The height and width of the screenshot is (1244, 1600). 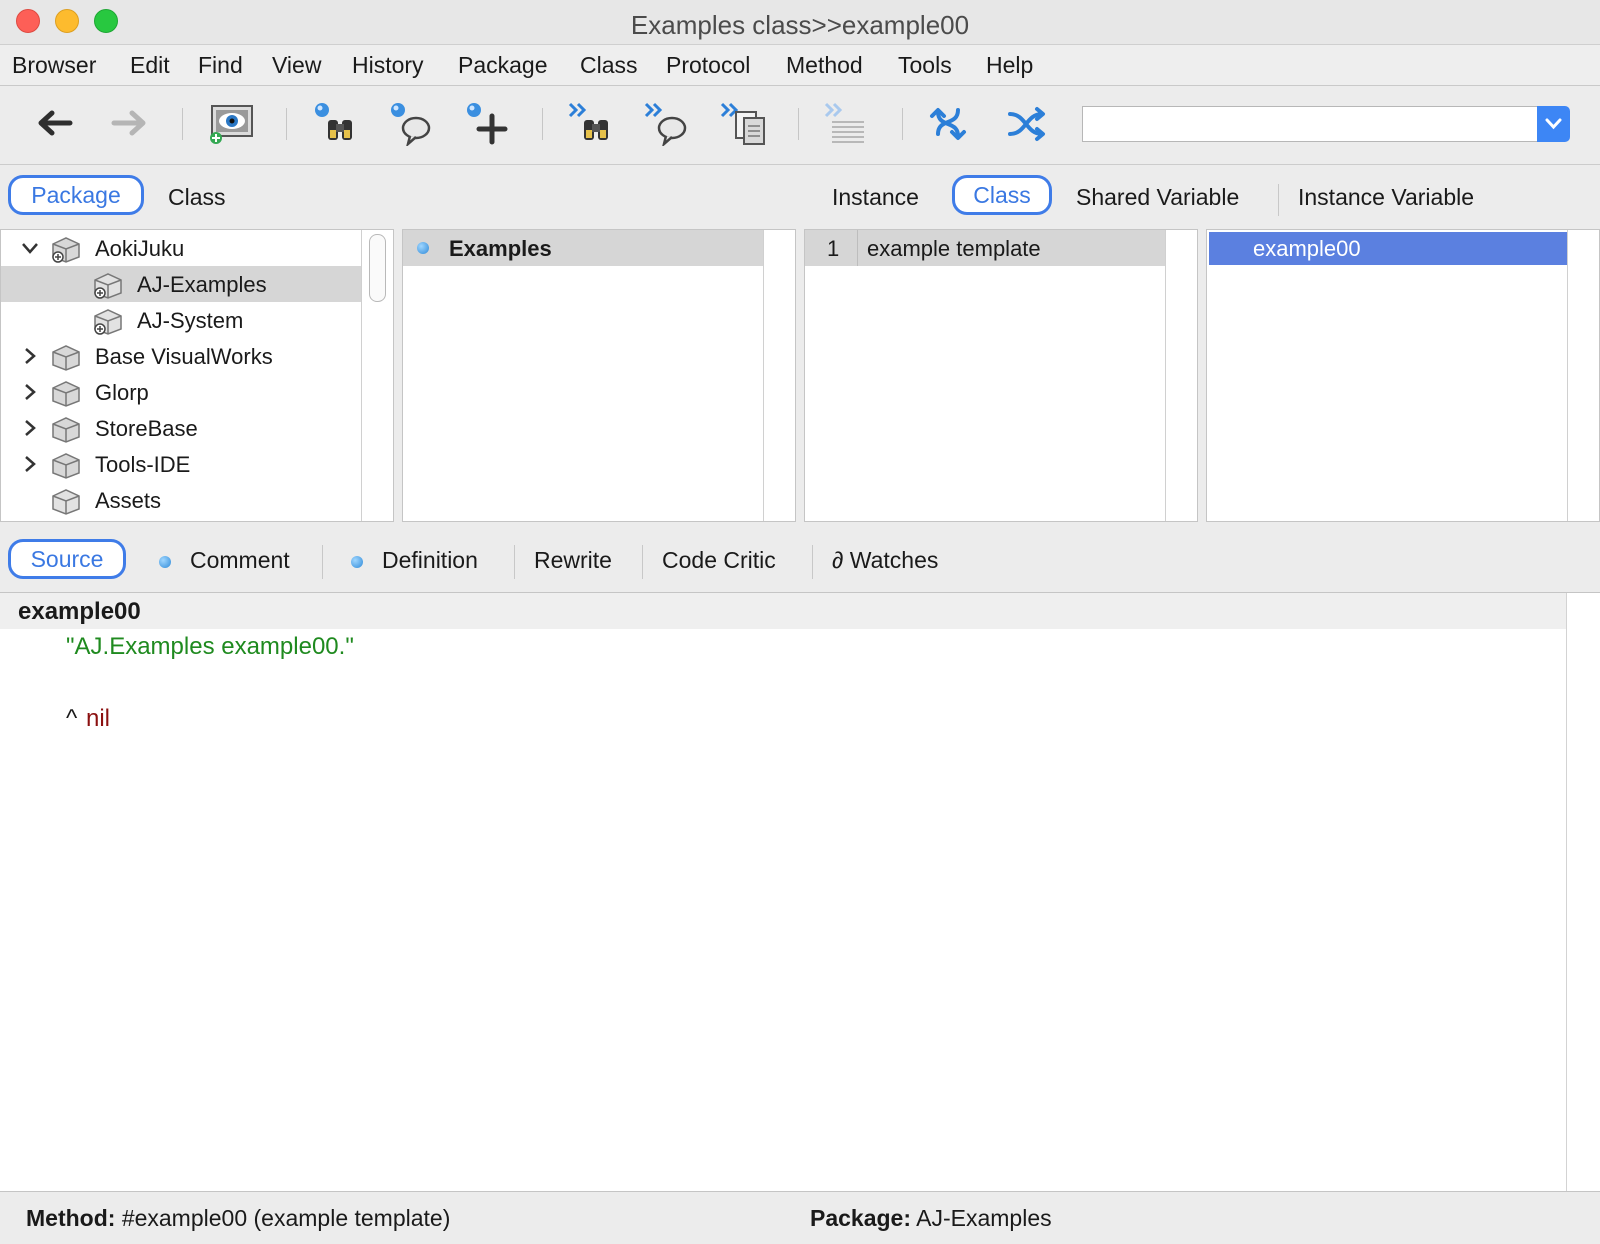 What do you see at coordinates (708, 65) in the screenshot?
I see `menu-protocol: Protocol` at bounding box center [708, 65].